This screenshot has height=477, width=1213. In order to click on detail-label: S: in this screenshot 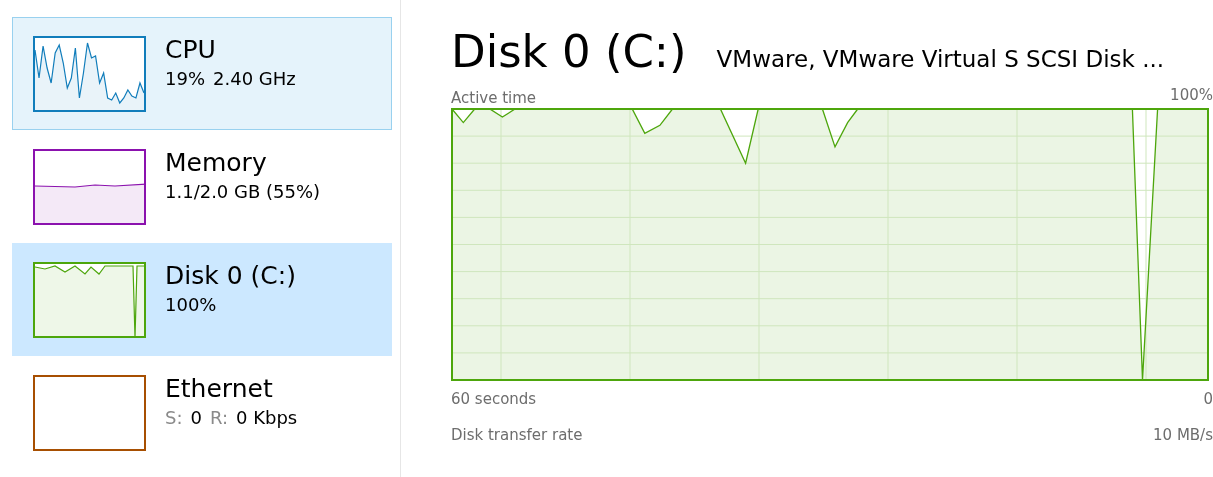, I will do `click(174, 418)`.